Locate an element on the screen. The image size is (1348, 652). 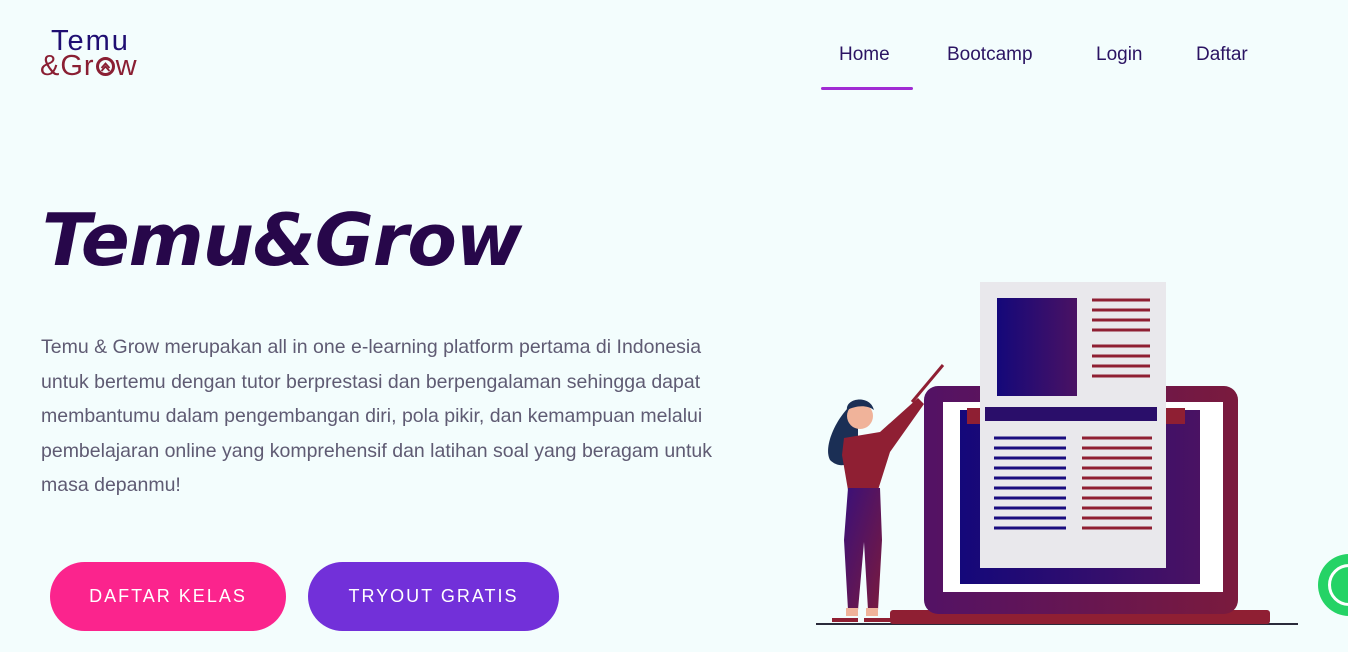
daftar-kelas-button: DAFTAR KELAS is located at coordinates (168, 596).